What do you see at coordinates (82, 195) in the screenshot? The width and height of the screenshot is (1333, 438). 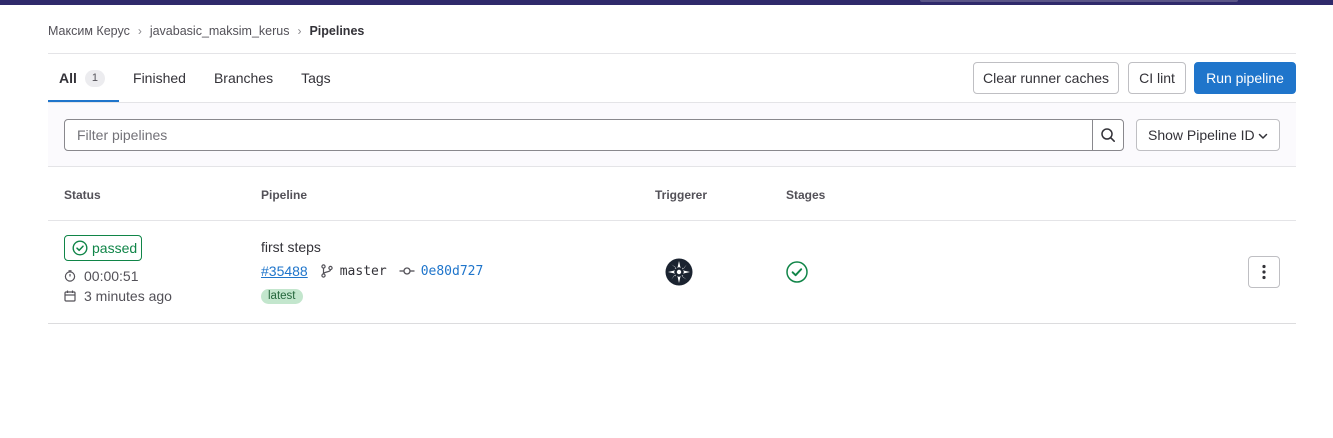 I see `column-header-status: Status` at bounding box center [82, 195].